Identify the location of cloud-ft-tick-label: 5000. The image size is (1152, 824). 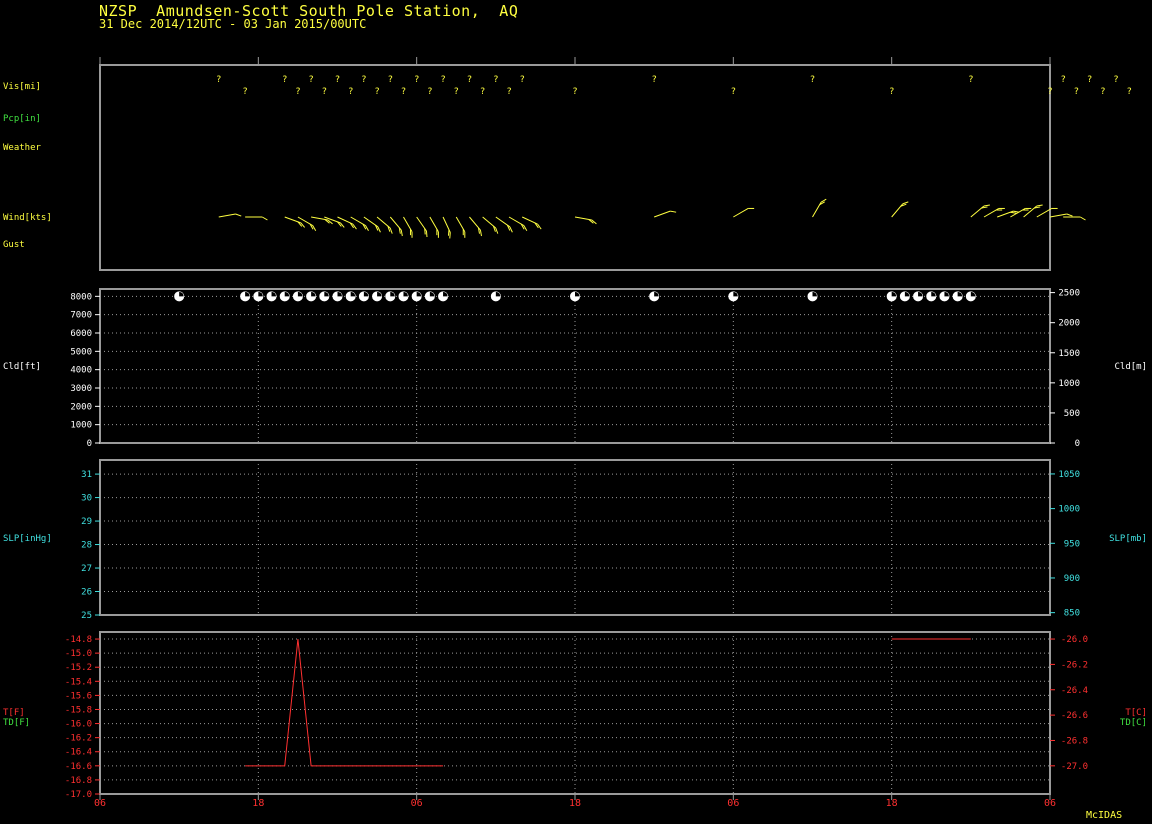
(81, 352).